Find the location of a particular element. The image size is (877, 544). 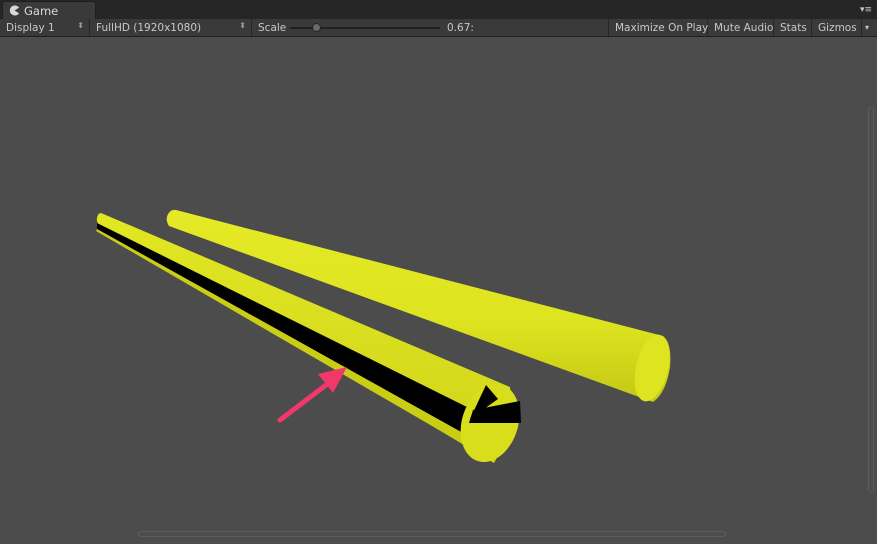

maximize-label: Maximize On Play is located at coordinates (662, 27).